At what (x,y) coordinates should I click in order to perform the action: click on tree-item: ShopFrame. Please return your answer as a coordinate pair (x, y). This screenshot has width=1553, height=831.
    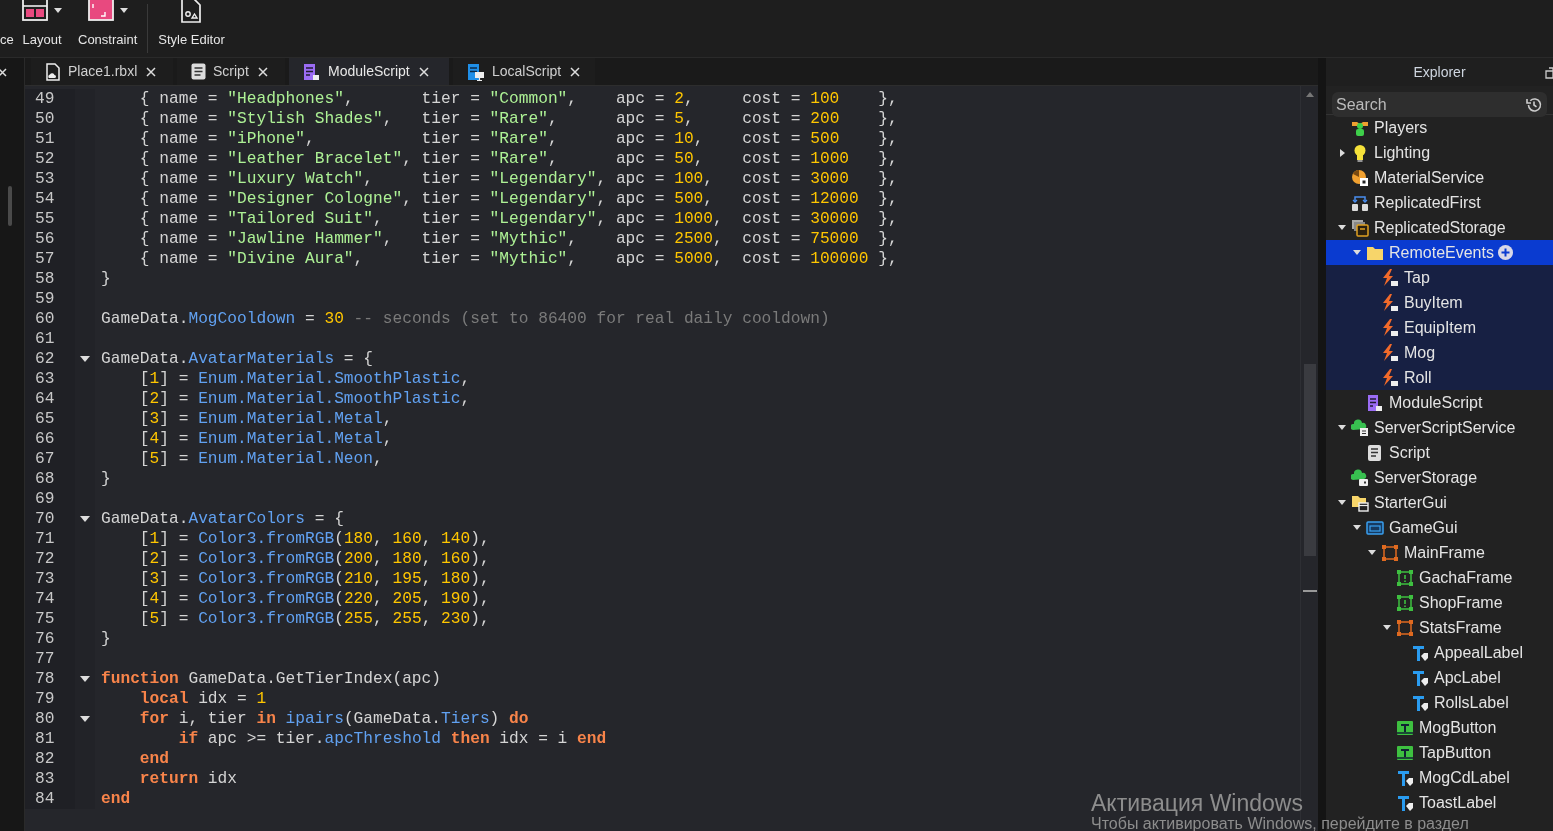
    Looking at the image, I should click on (1439, 602).